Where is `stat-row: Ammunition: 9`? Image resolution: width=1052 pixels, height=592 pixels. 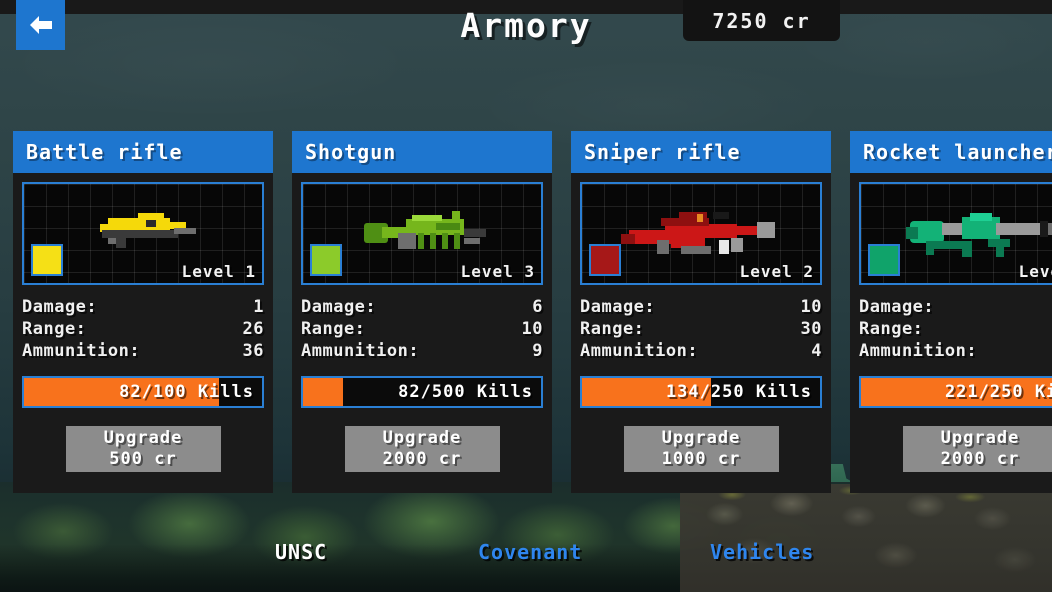
stat-row: Ammunition: 9 is located at coordinates (422, 351).